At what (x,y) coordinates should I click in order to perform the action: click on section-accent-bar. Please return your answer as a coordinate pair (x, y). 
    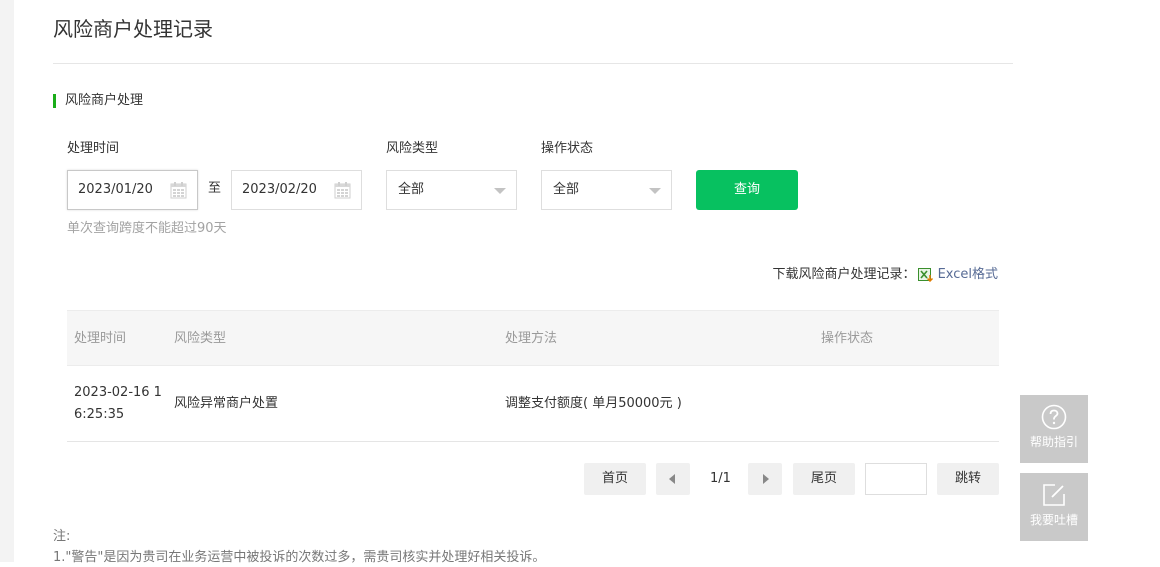
    Looking at the image, I should click on (54, 101).